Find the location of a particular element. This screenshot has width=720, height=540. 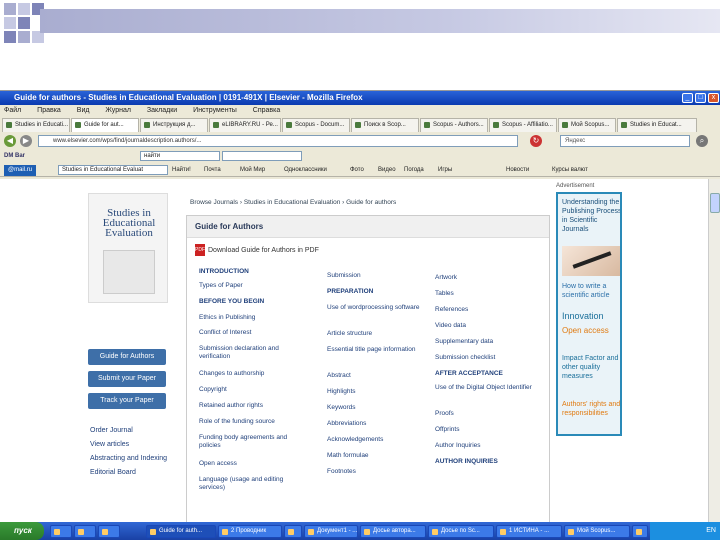

guide-link: Abbreviations is located at coordinates (377, 424).